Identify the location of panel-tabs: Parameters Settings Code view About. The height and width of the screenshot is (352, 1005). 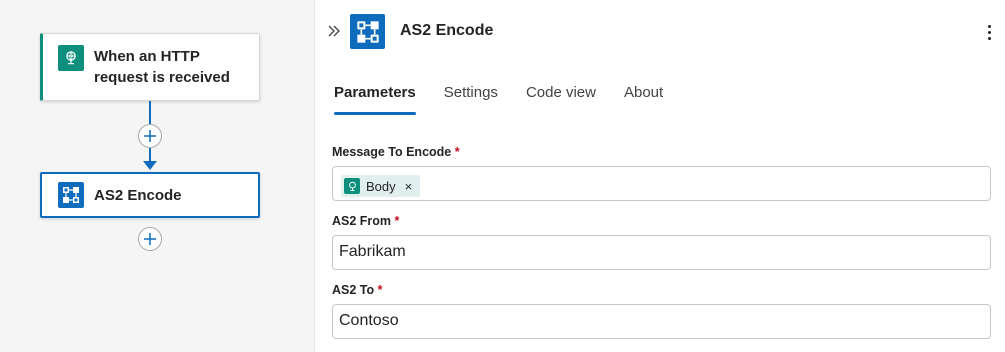
(512, 97).